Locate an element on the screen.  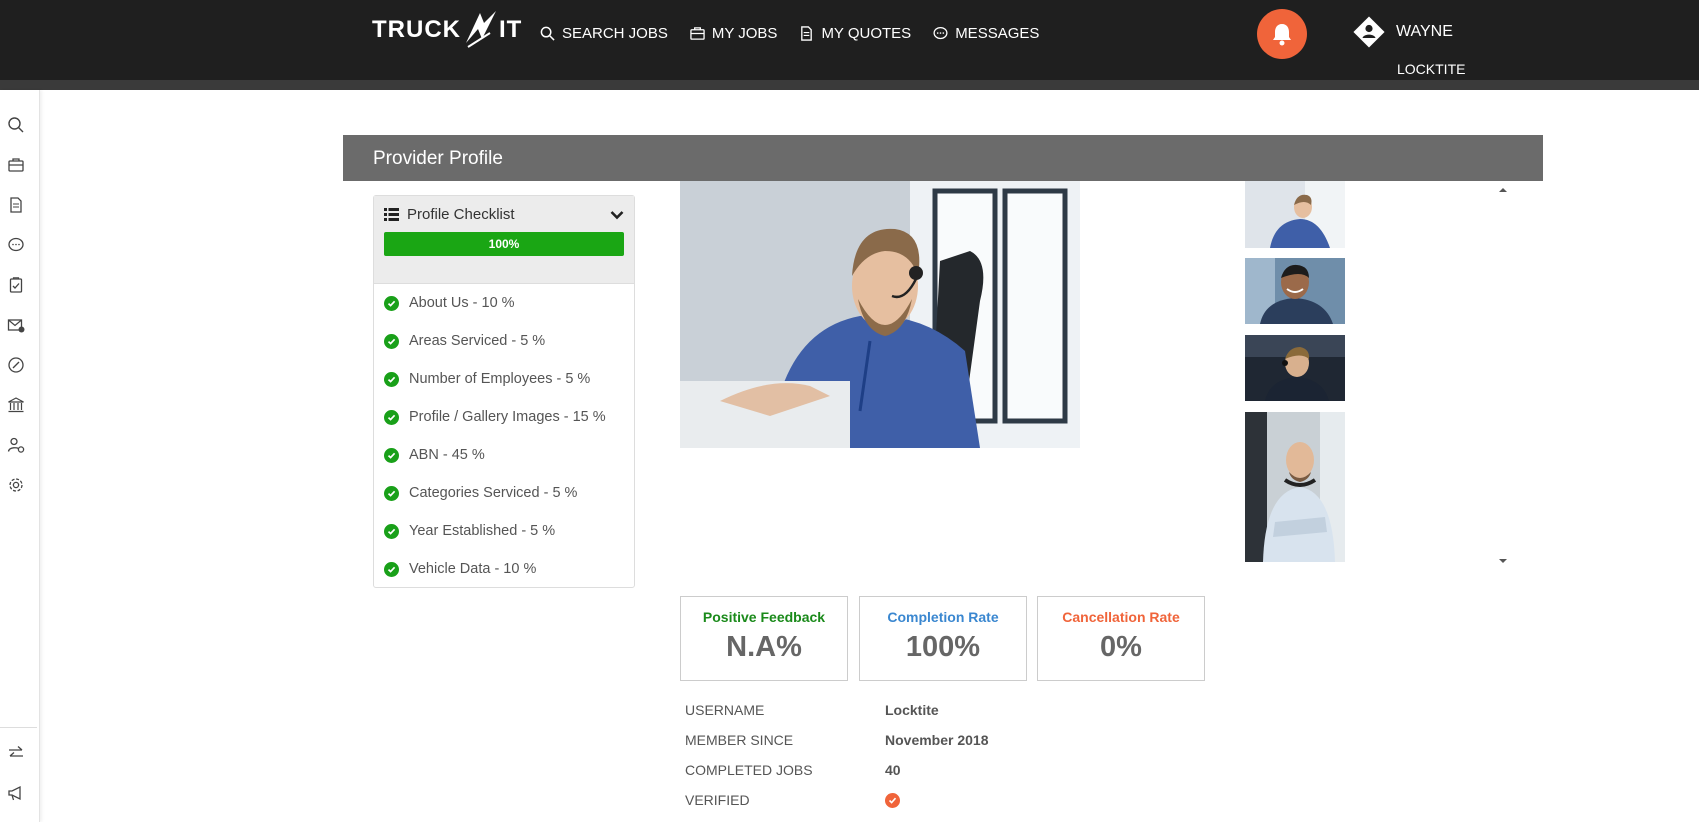
nav-my-jobs: MY JOBS is located at coordinates (734, 33).